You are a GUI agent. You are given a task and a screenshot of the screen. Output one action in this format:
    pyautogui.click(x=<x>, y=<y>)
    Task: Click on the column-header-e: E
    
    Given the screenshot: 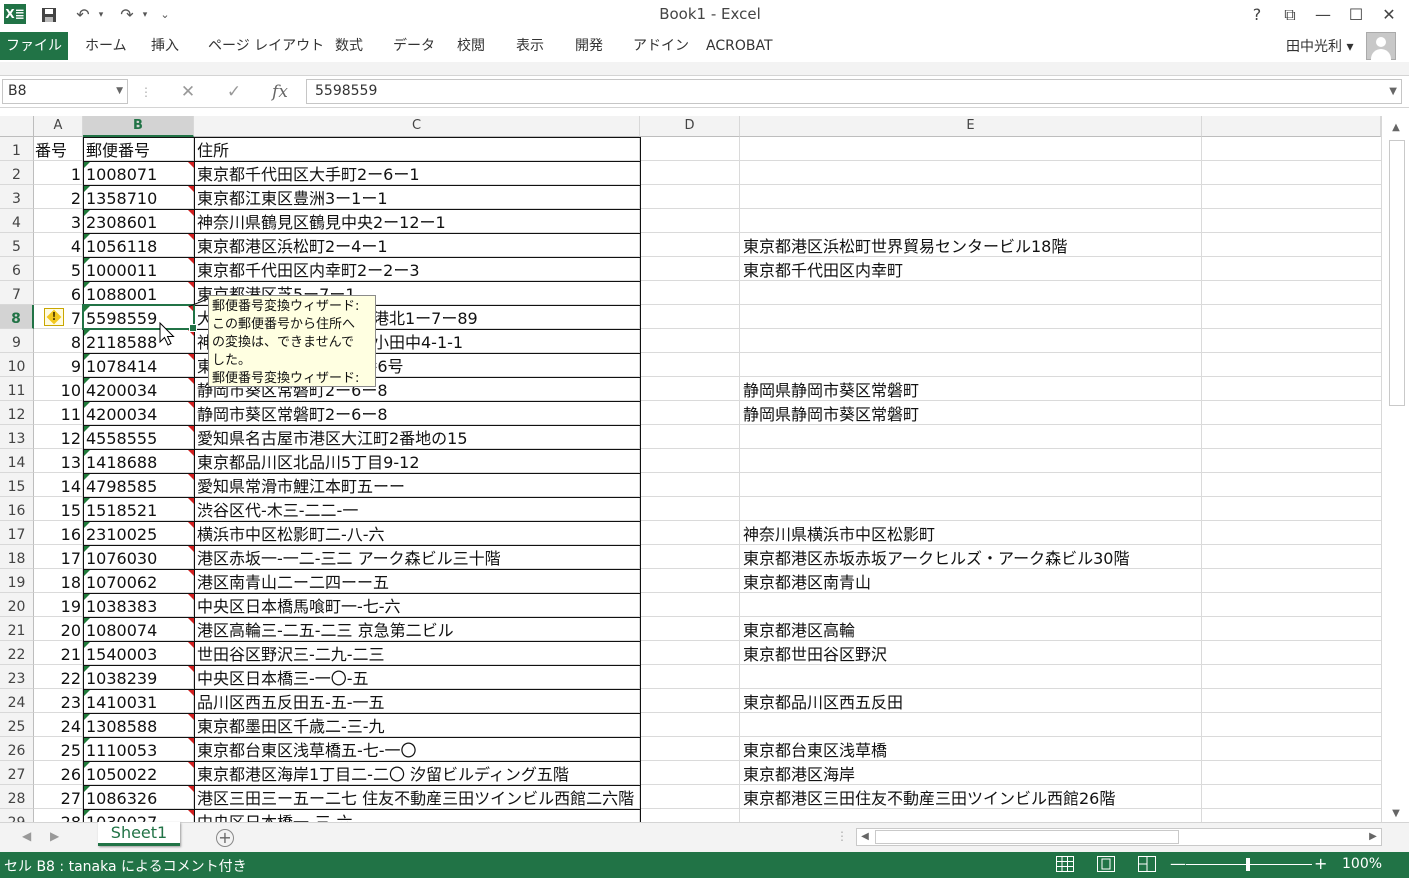 What is the action you would take?
    pyautogui.click(x=971, y=126)
    